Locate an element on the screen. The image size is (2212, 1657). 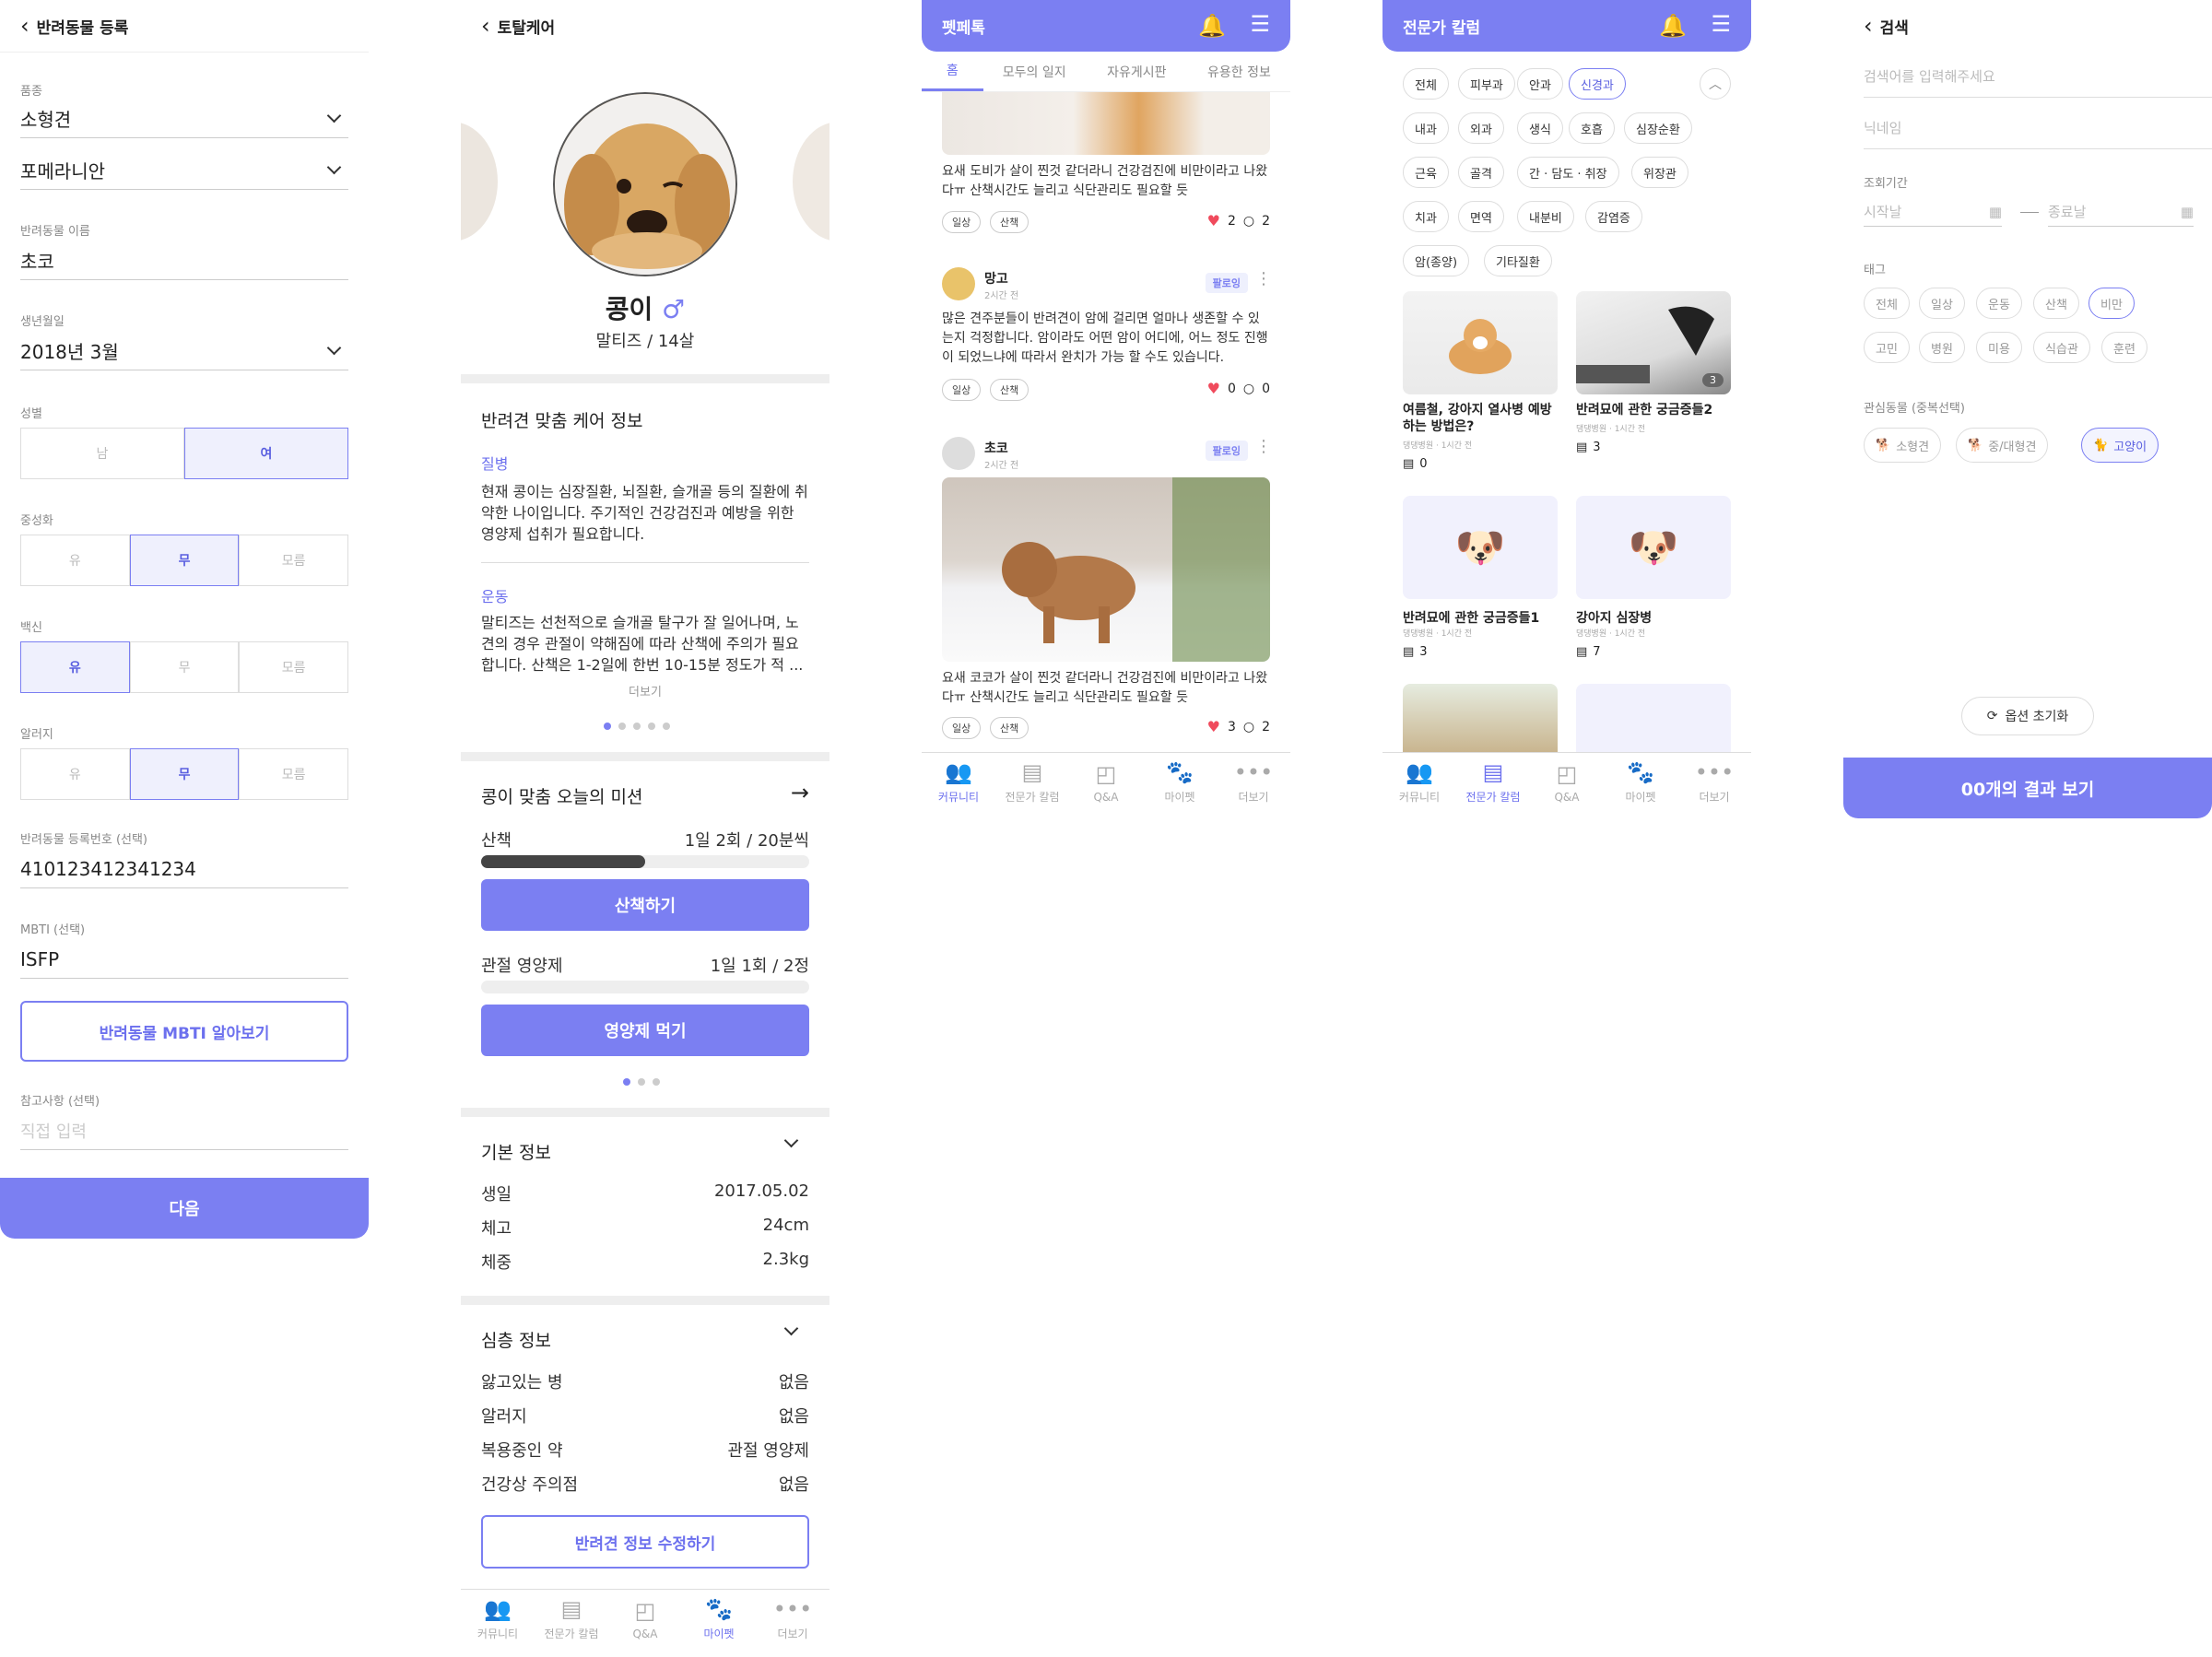
category-chip: 내과 is located at coordinates (1426, 128).